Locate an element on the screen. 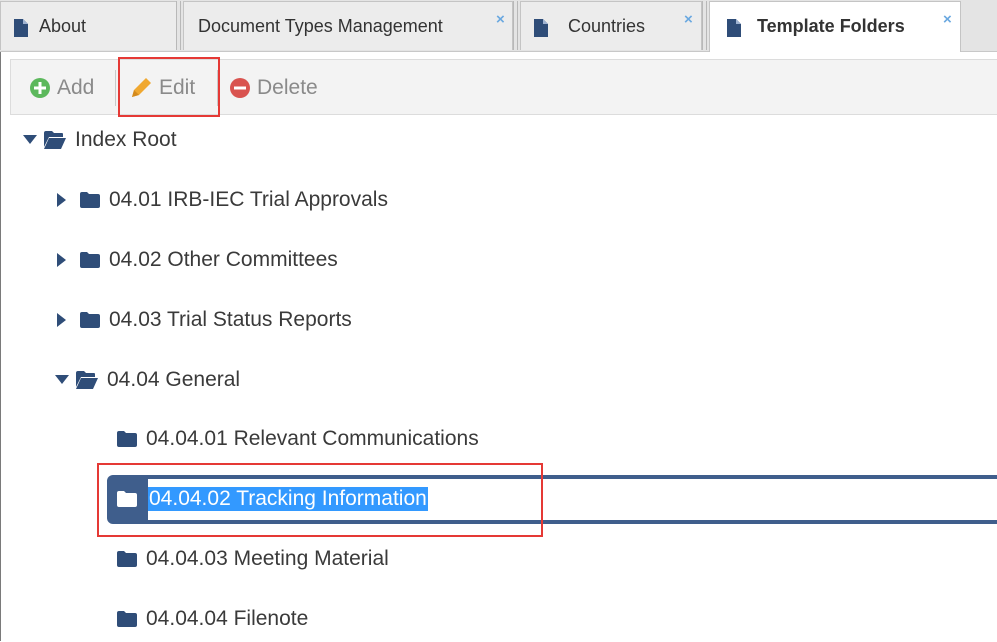 This screenshot has width=997, height=642. tree-node: 04.04.03 Meeting Material is located at coordinates (253, 559).